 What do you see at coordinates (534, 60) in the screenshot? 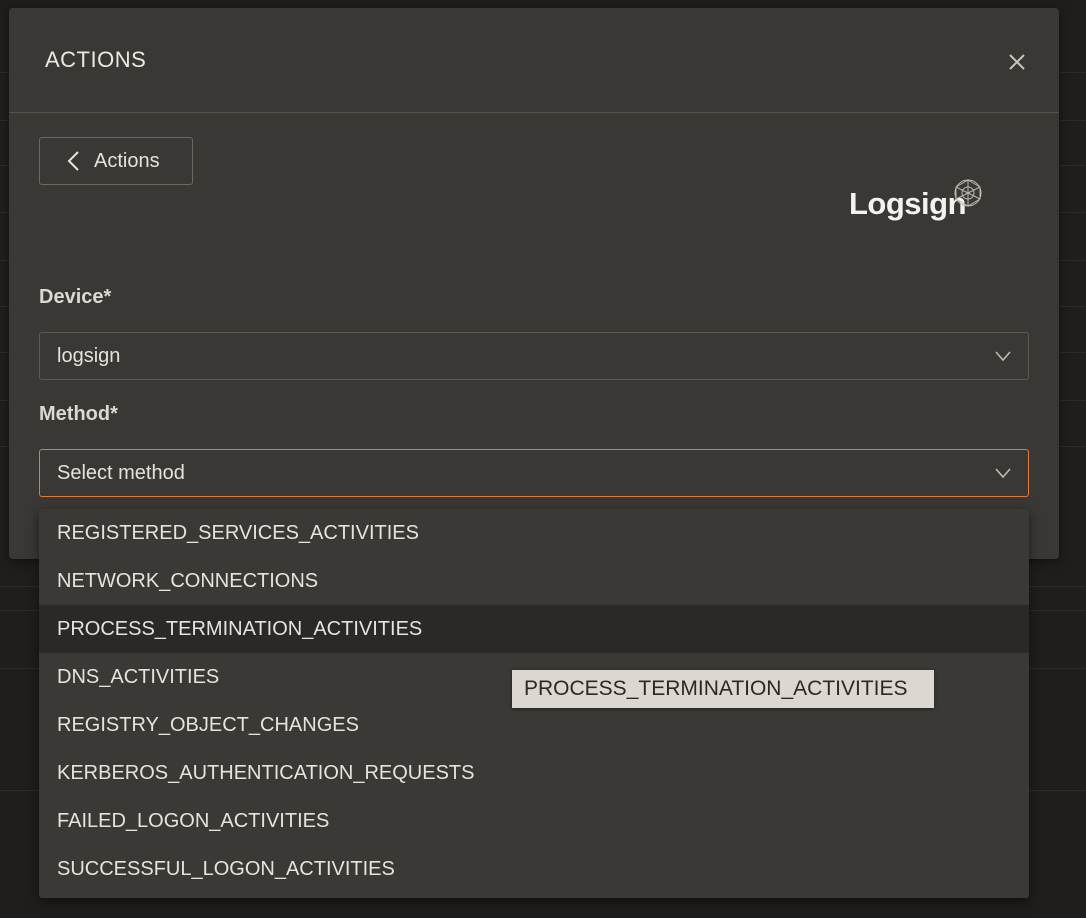
I see `modal-header: ACTIONS` at bounding box center [534, 60].